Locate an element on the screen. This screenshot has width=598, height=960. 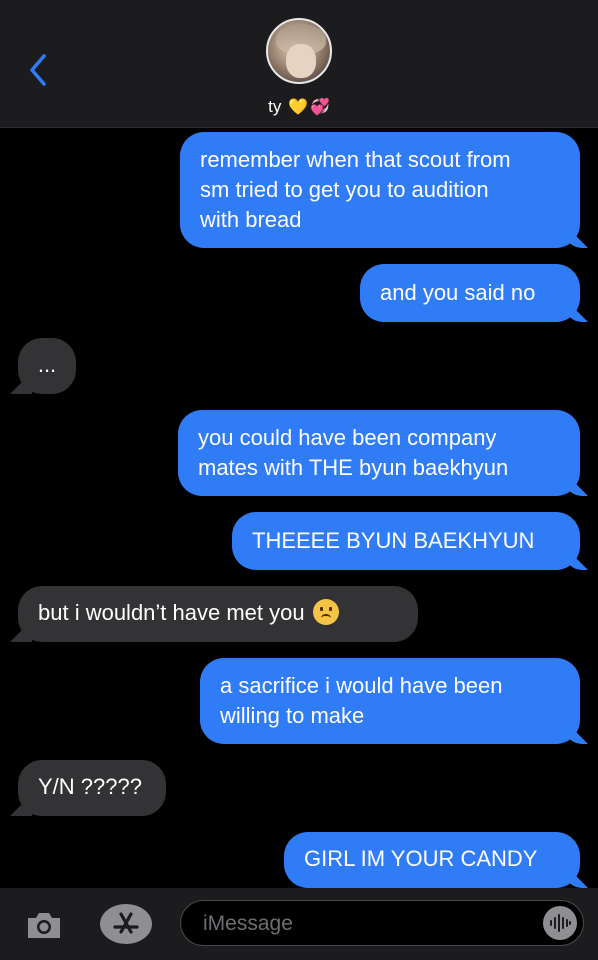
composer-bar is located at coordinates (299, 924).